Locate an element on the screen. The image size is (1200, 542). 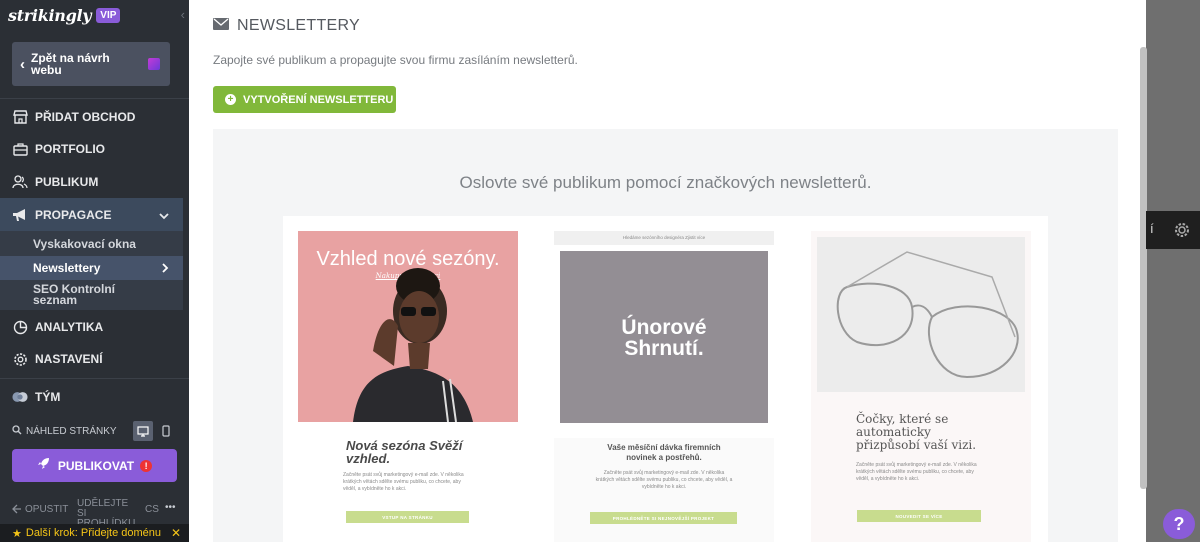
site-favicon-icon is located at coordinates (154, 64).